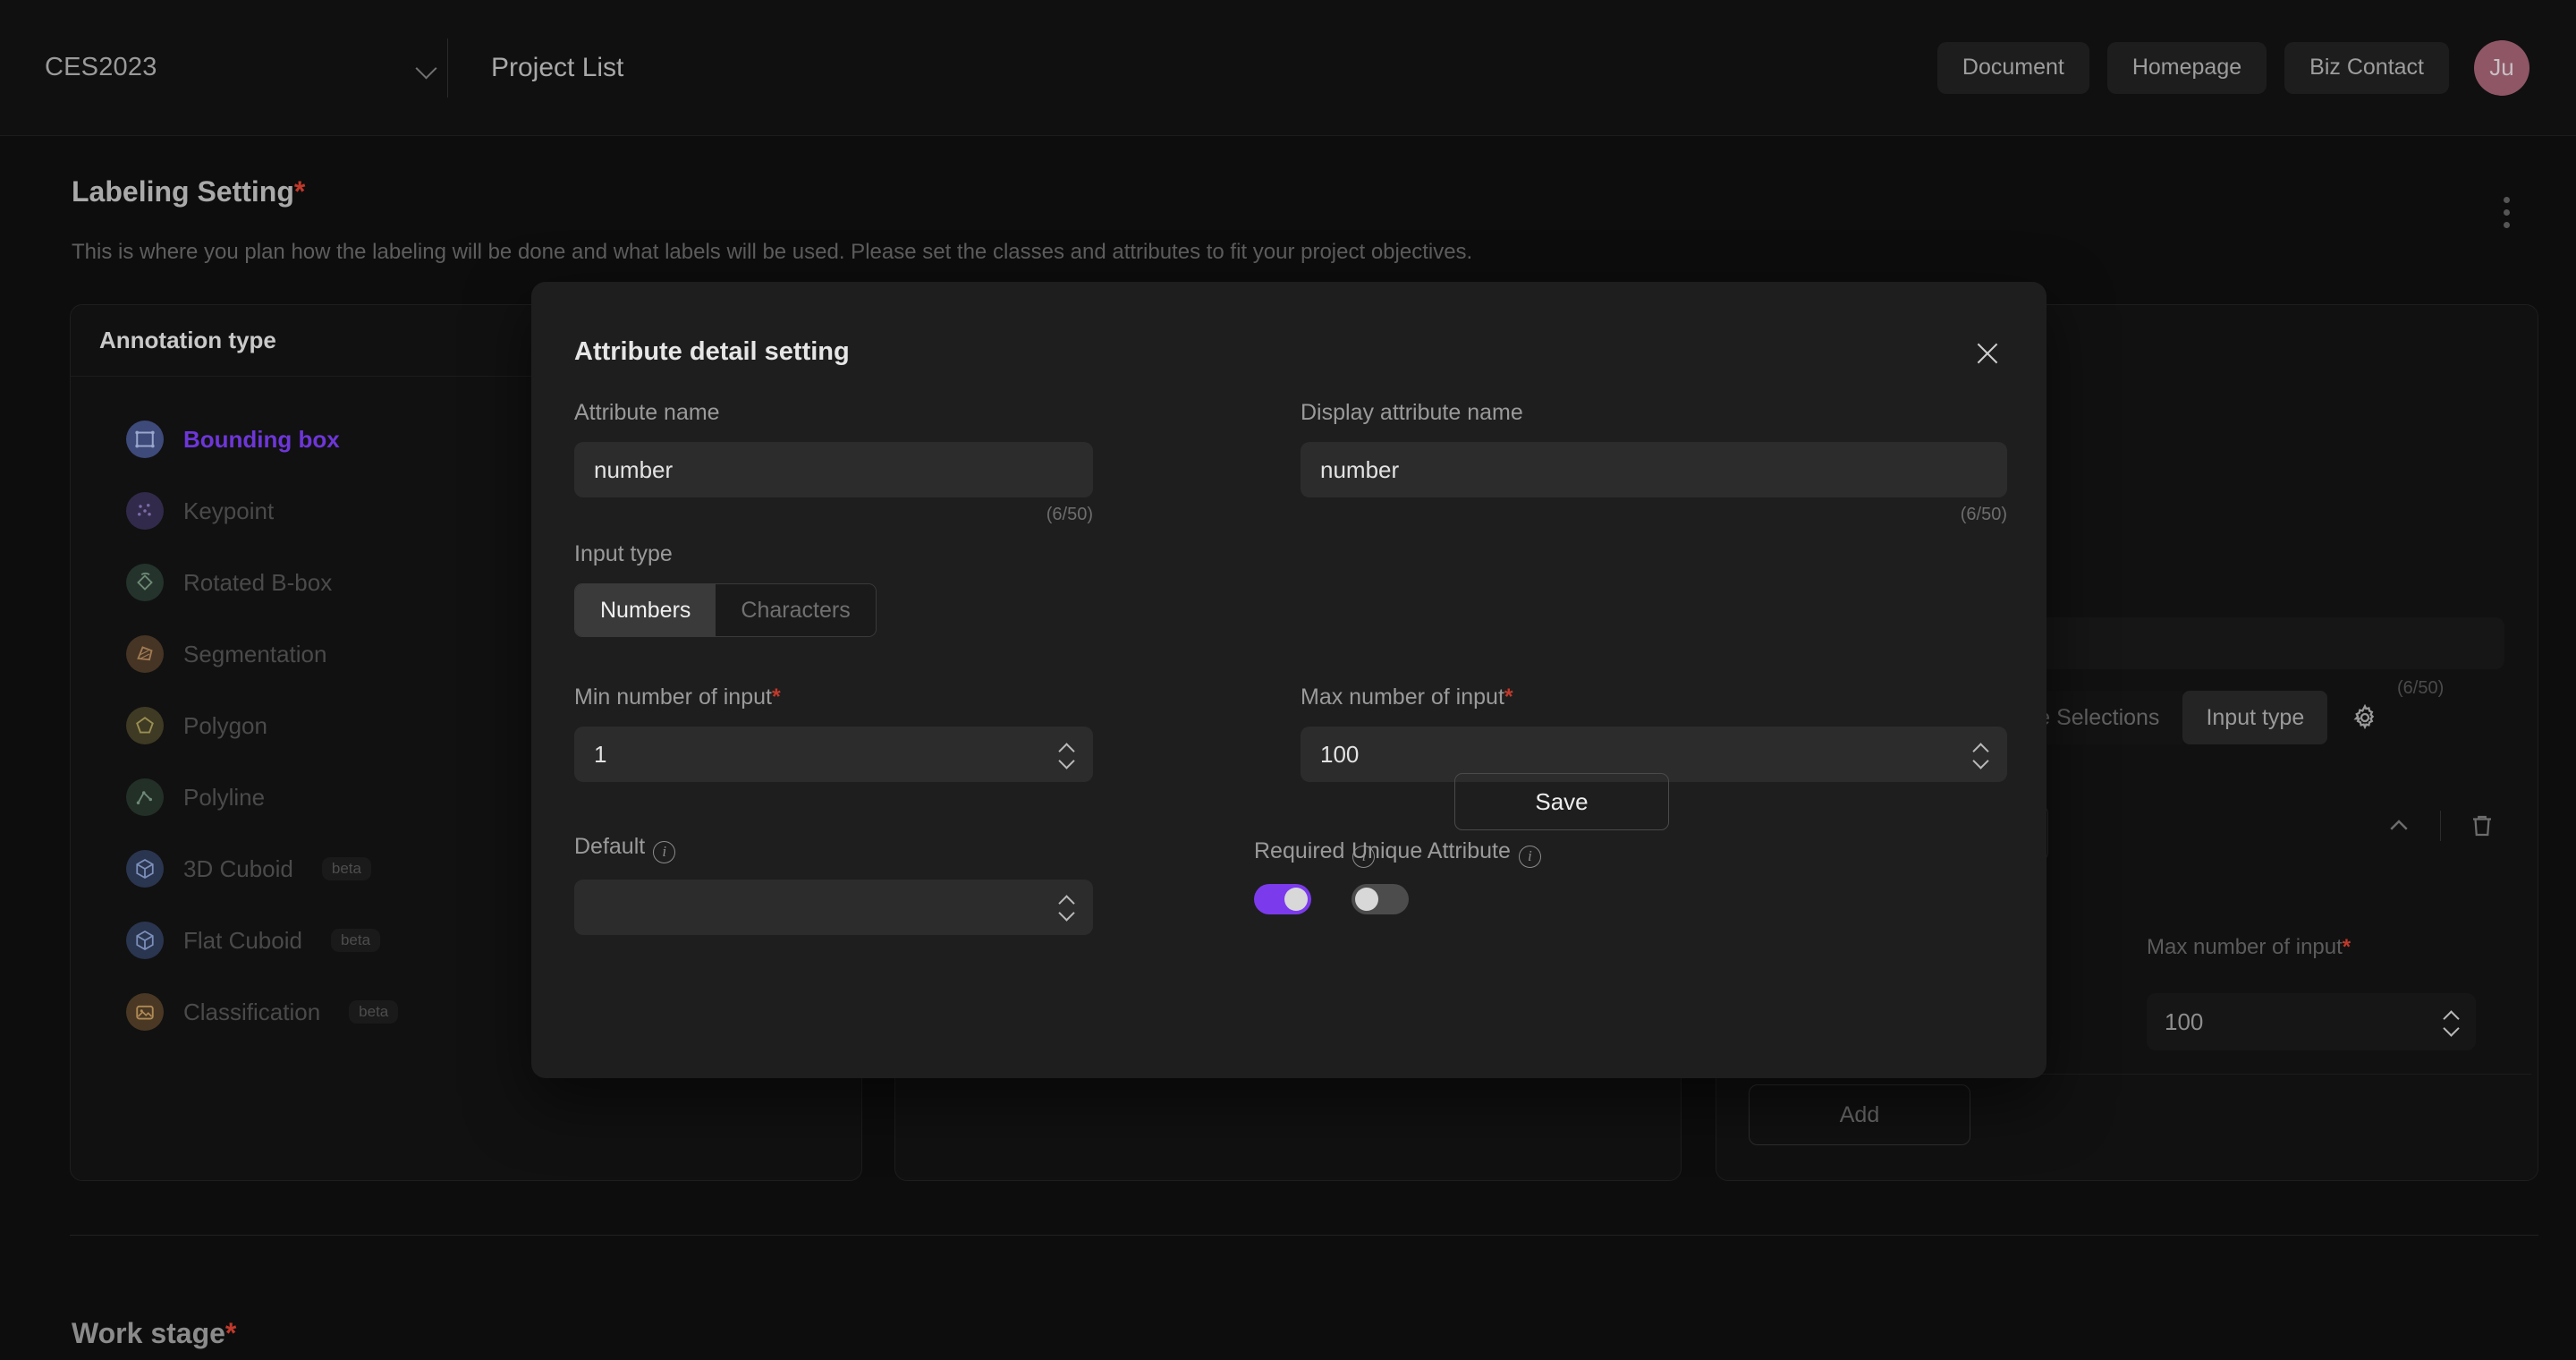 The width and height of the screenshot is (2576, 1360). I want to click on avatar: Ju, so click(2501, 67).